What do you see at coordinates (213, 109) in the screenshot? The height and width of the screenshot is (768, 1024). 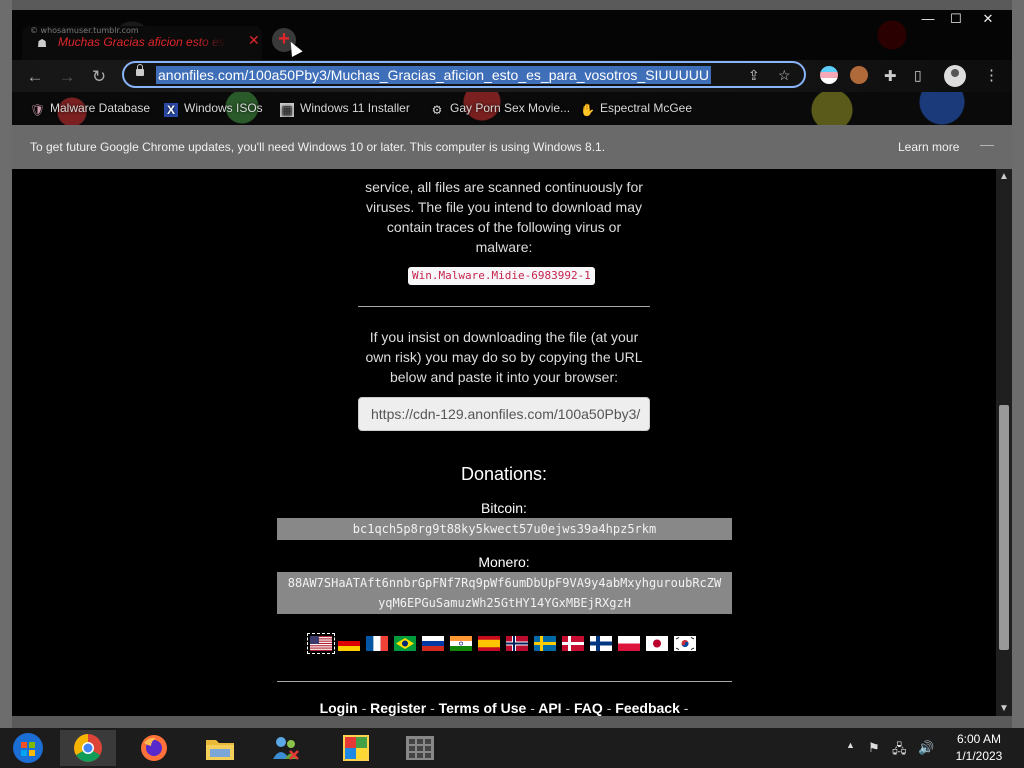 I see `bookmark-windows-isos: X Windows ISOs` at bounding box center [213, 109].